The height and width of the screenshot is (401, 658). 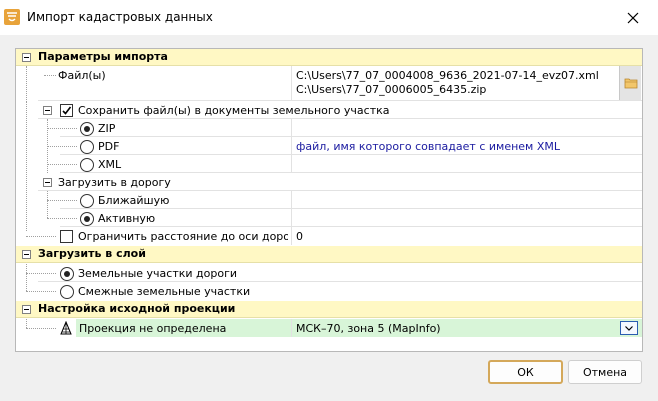 I want to click on collapse-save-icon, so click(x=47, y=110).